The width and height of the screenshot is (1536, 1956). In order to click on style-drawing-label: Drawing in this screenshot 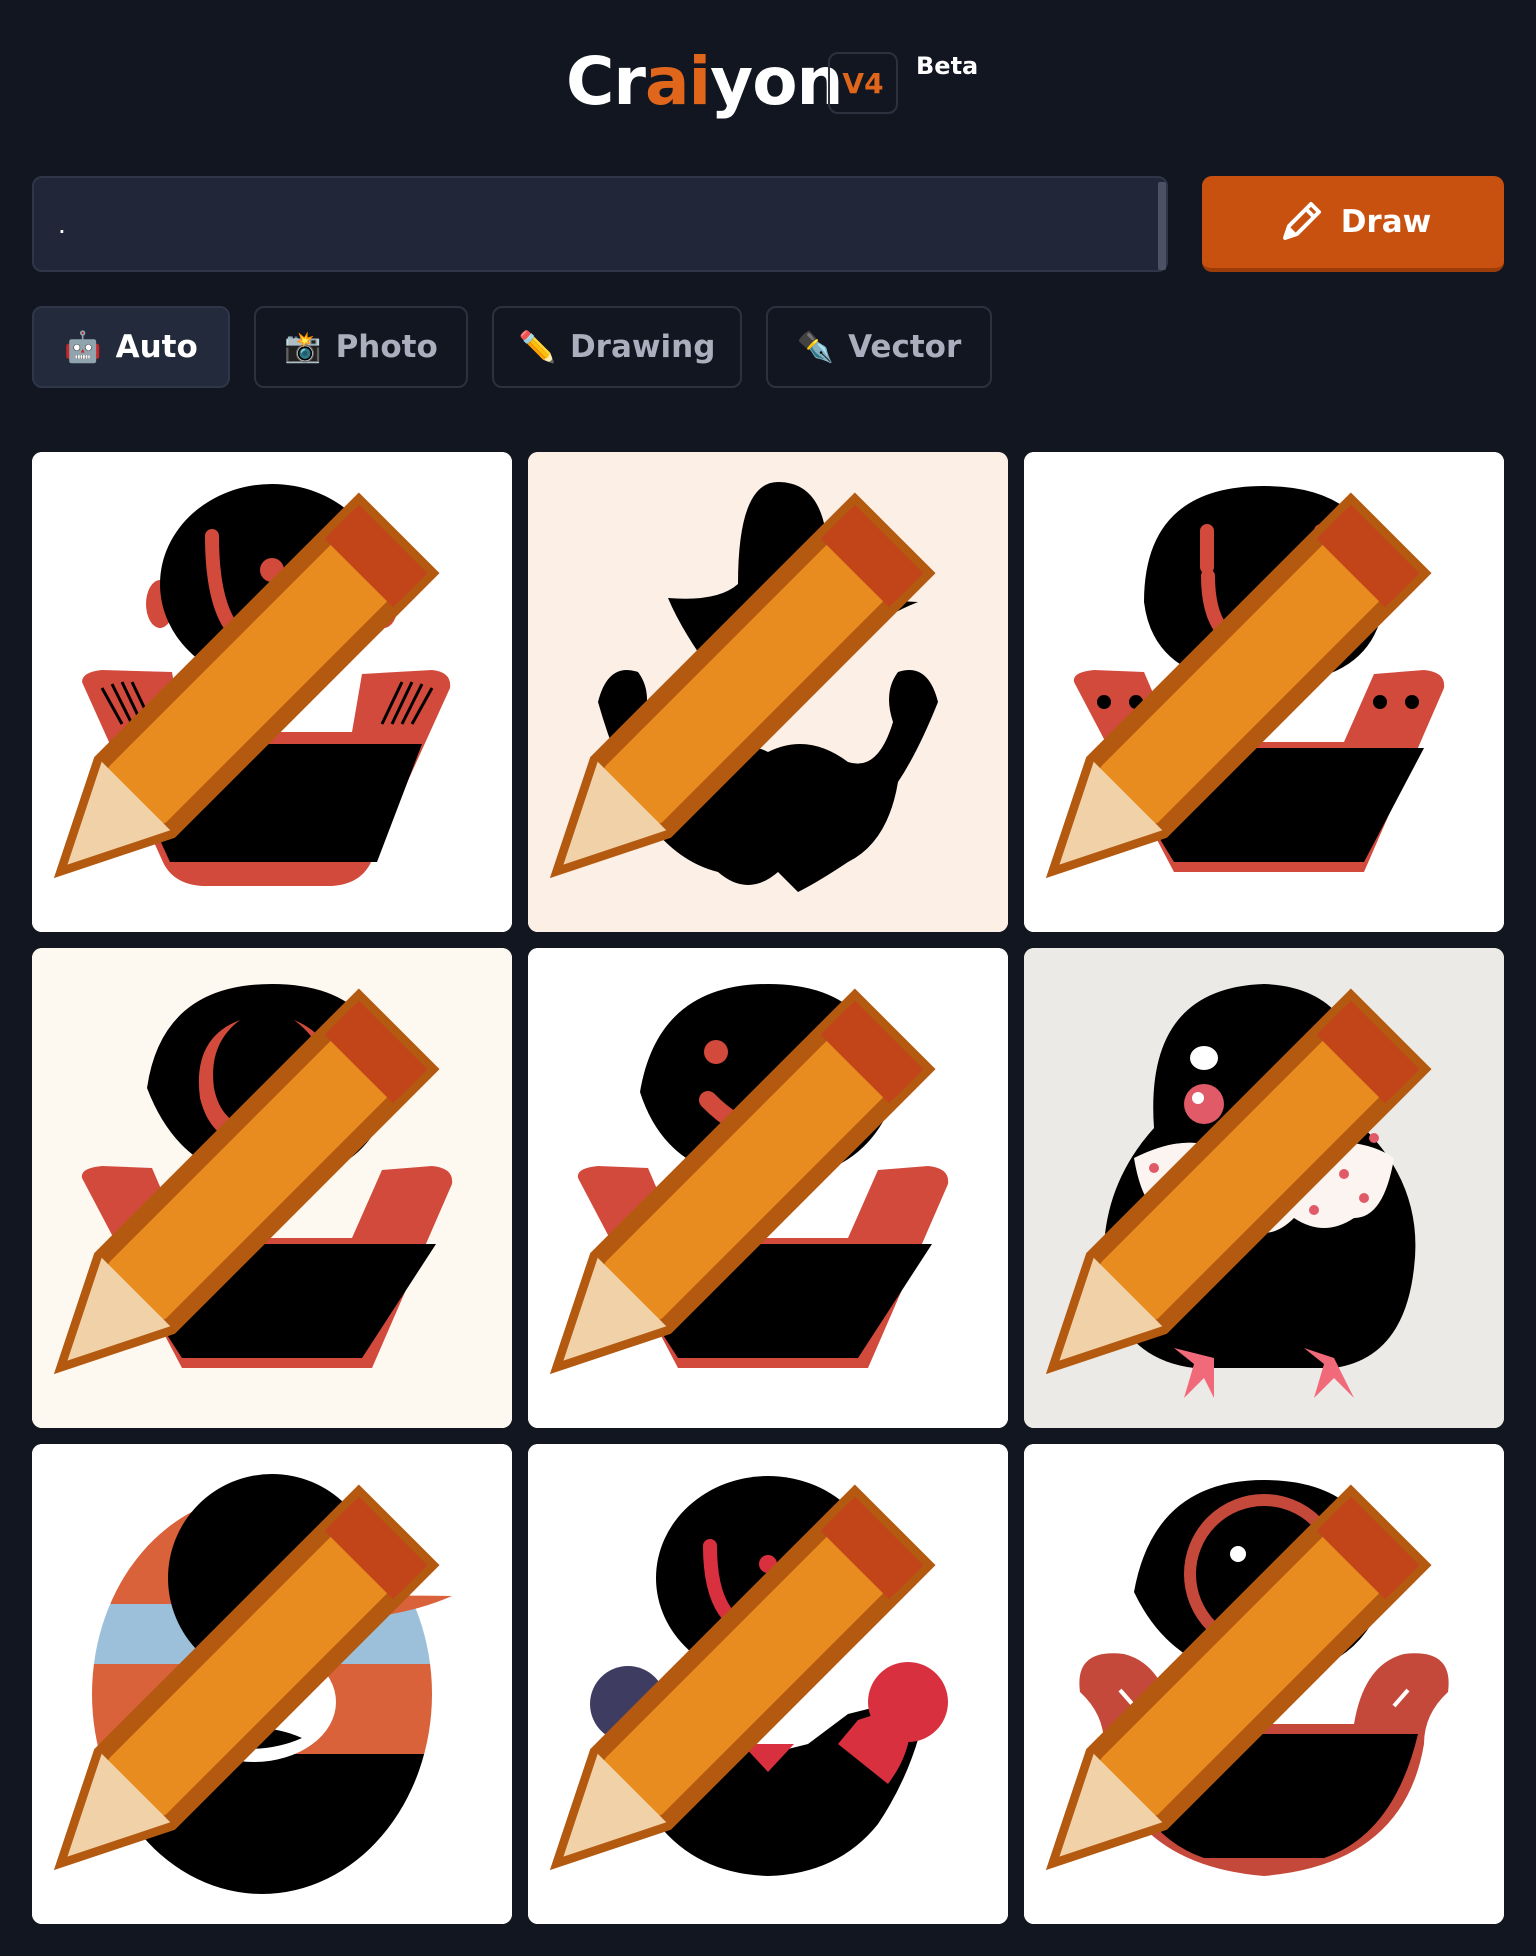, I will do `click(642, 347)`.